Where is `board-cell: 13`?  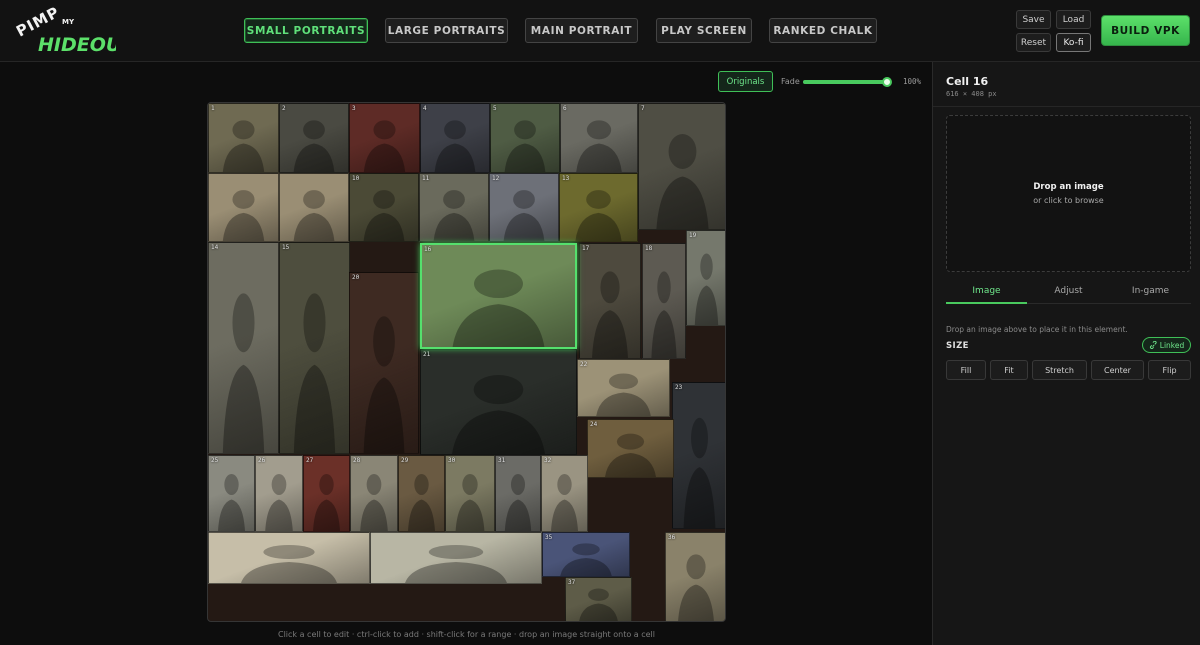
board-cell: 13 is located at coordinates (598, 207).